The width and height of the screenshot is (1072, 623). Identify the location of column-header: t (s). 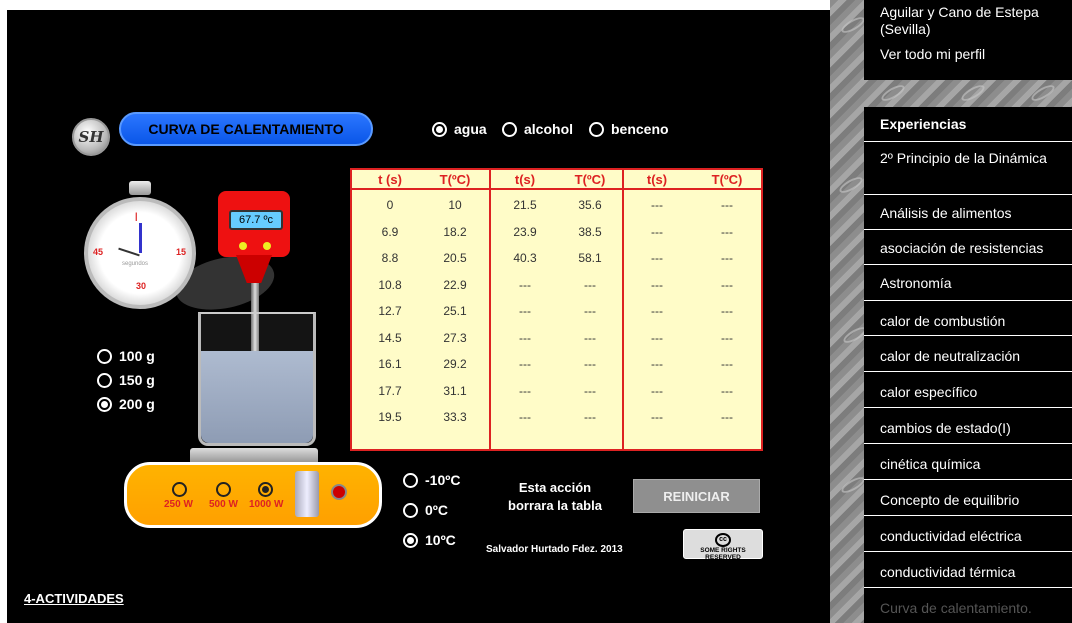
(390, 179).